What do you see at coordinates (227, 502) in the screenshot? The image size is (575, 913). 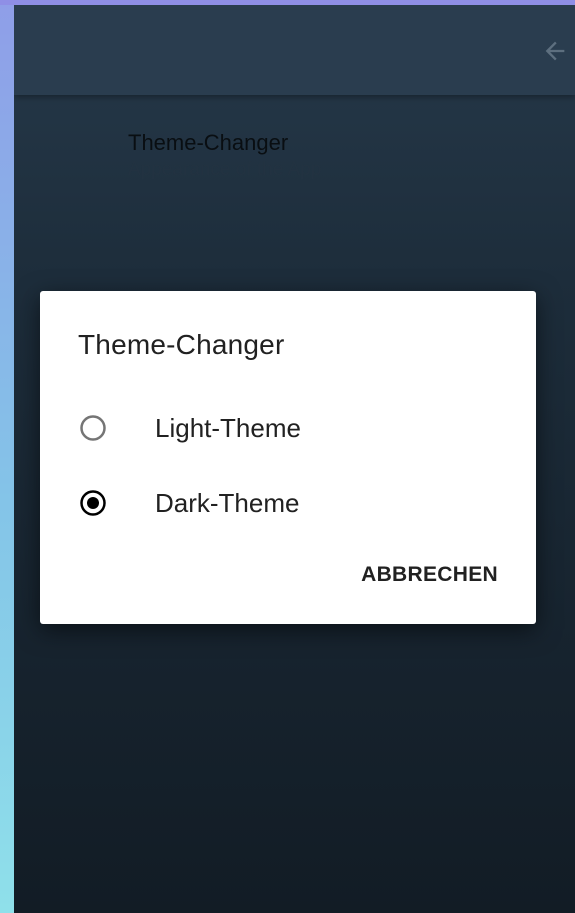 I see `option-label: Dark-Theme` at bounding box center [227, 502].